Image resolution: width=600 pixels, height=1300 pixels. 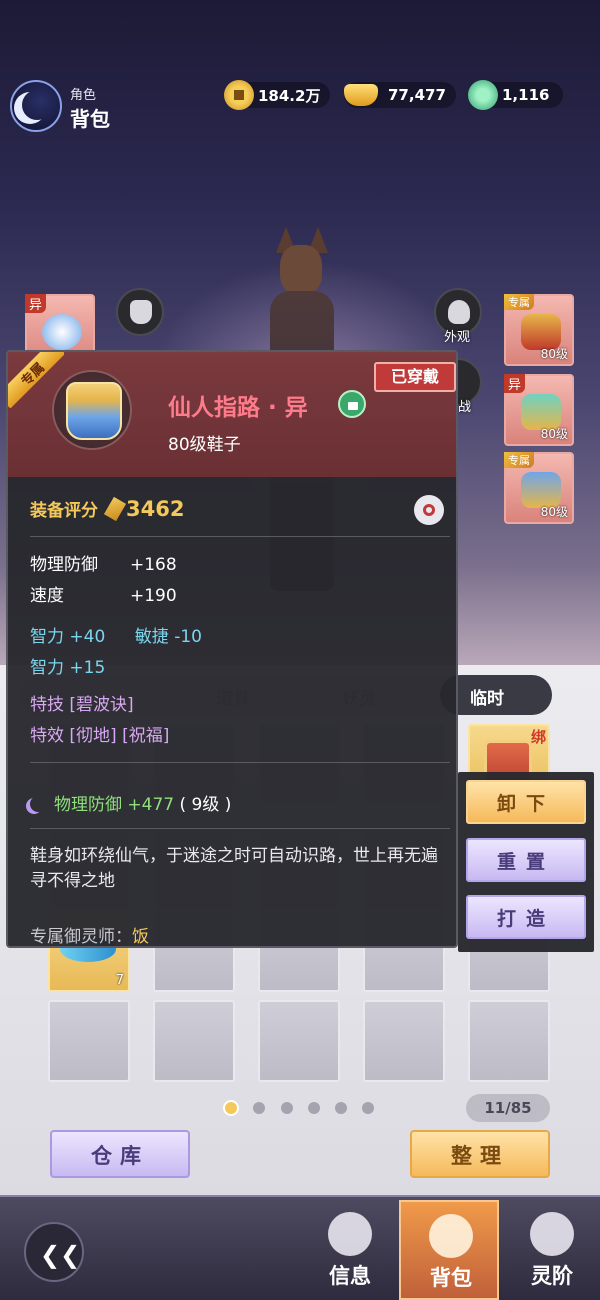 I want to click on nav-bag-label: 背包, so click(x=451, y=1278).